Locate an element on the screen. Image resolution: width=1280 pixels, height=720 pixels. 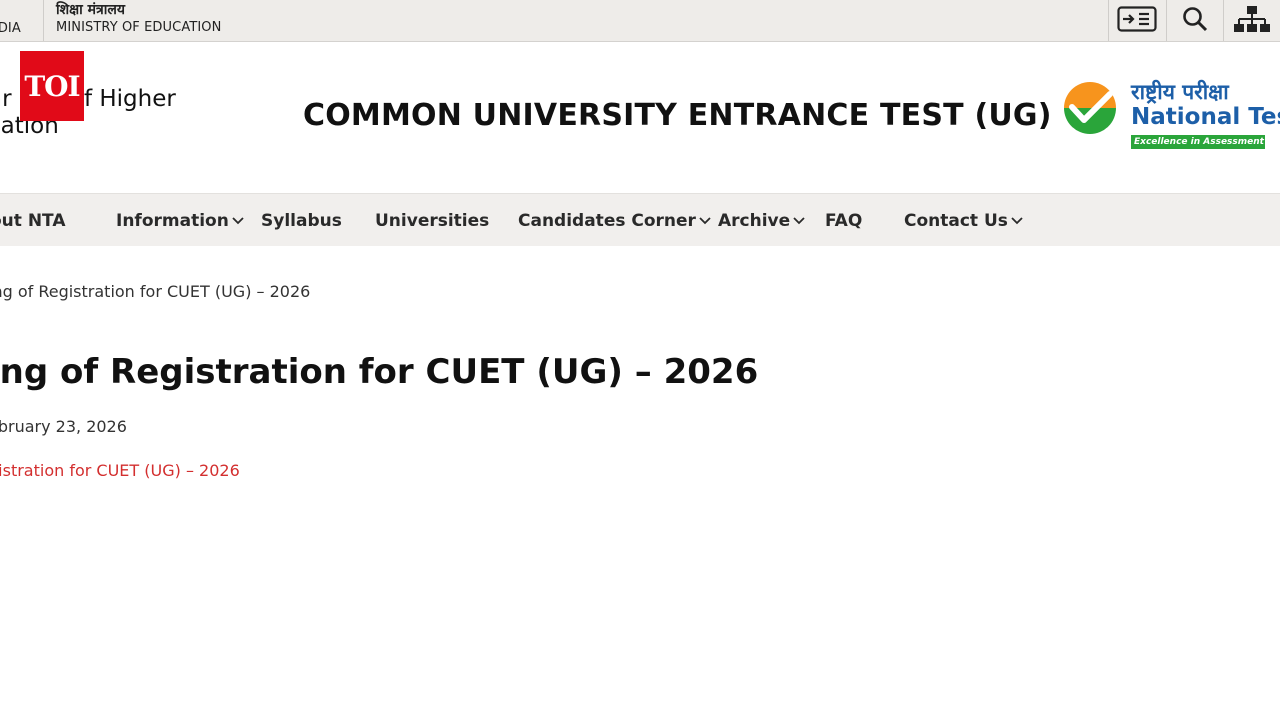
search-button is located at coordinates (1194, 20).